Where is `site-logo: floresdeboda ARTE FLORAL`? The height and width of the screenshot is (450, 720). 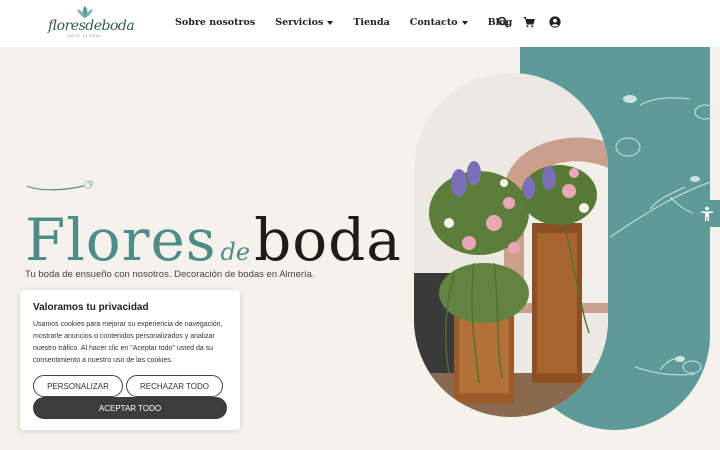
site-logo: floresdeboda ARTE FLORAL is located at coordinates (91, 23).